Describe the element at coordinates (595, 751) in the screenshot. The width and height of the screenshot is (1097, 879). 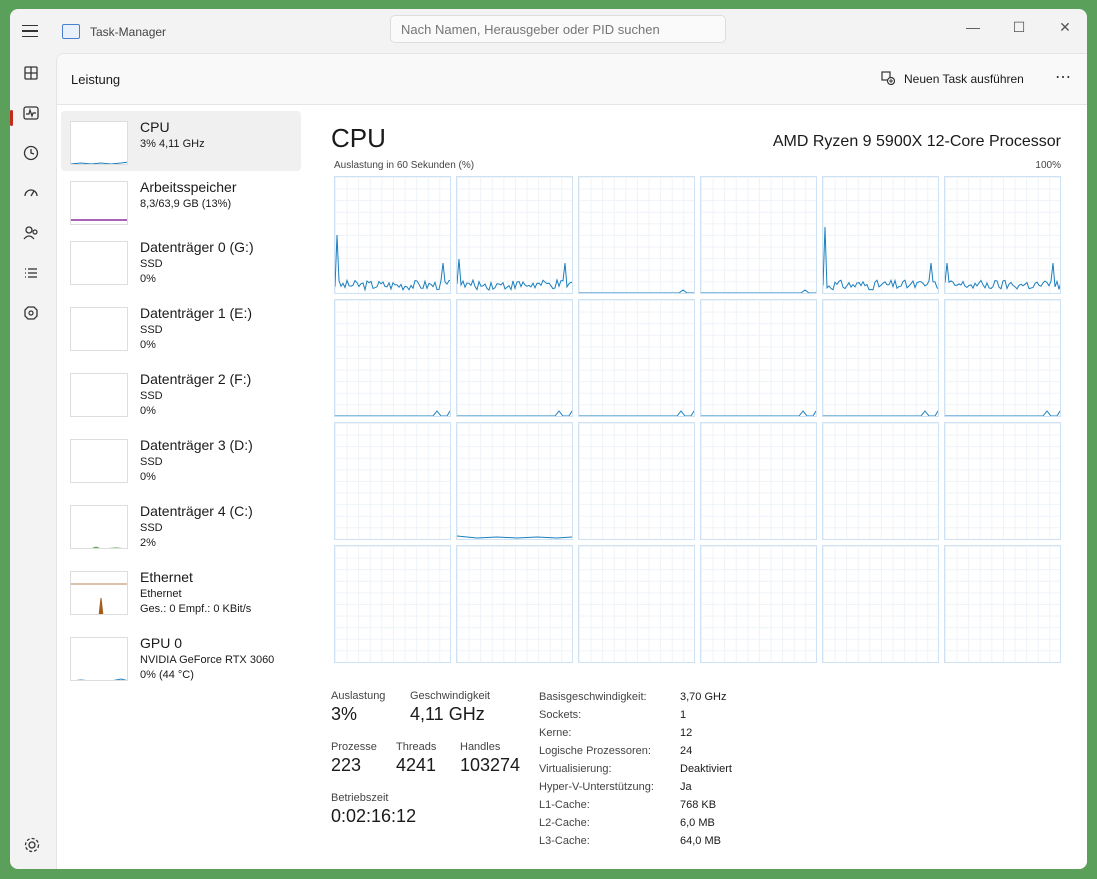
I see `info-label: Logische Prozessoren:` at that location.